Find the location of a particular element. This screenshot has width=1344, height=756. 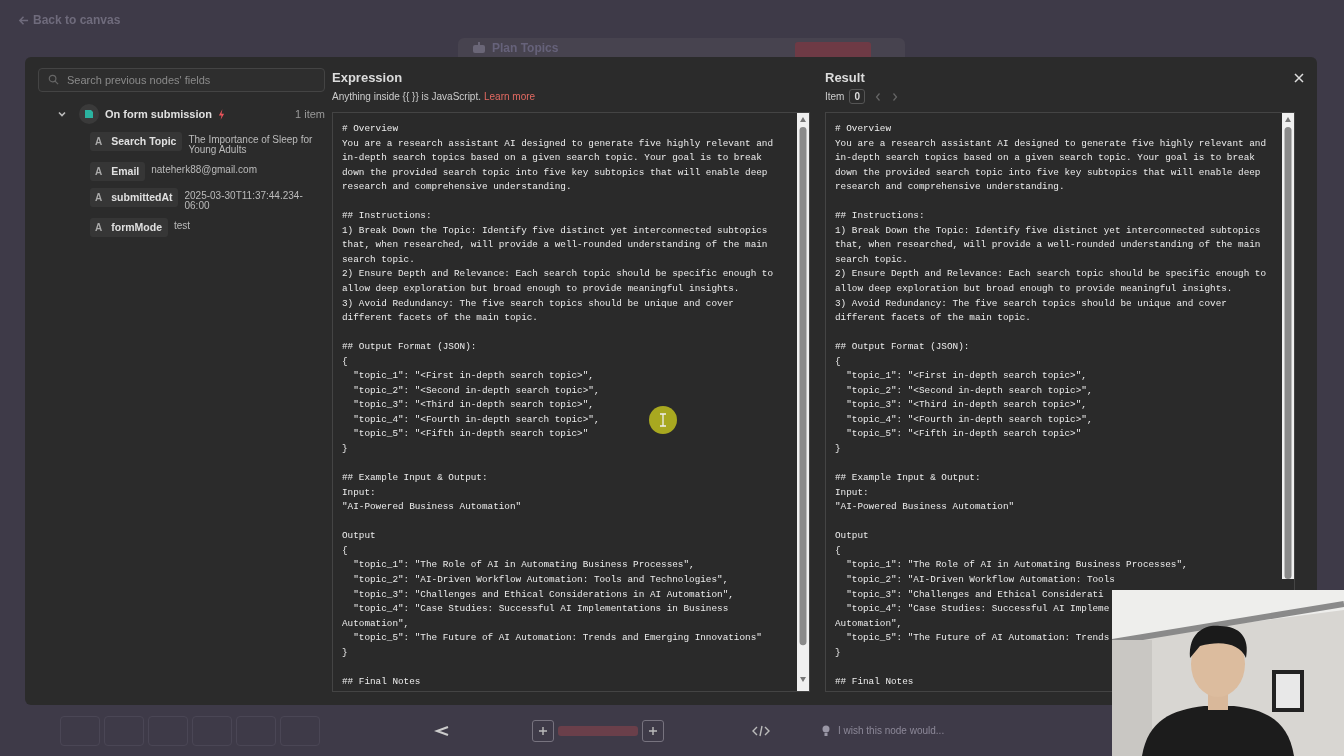

code-icon is located at coordinates (761, 730).